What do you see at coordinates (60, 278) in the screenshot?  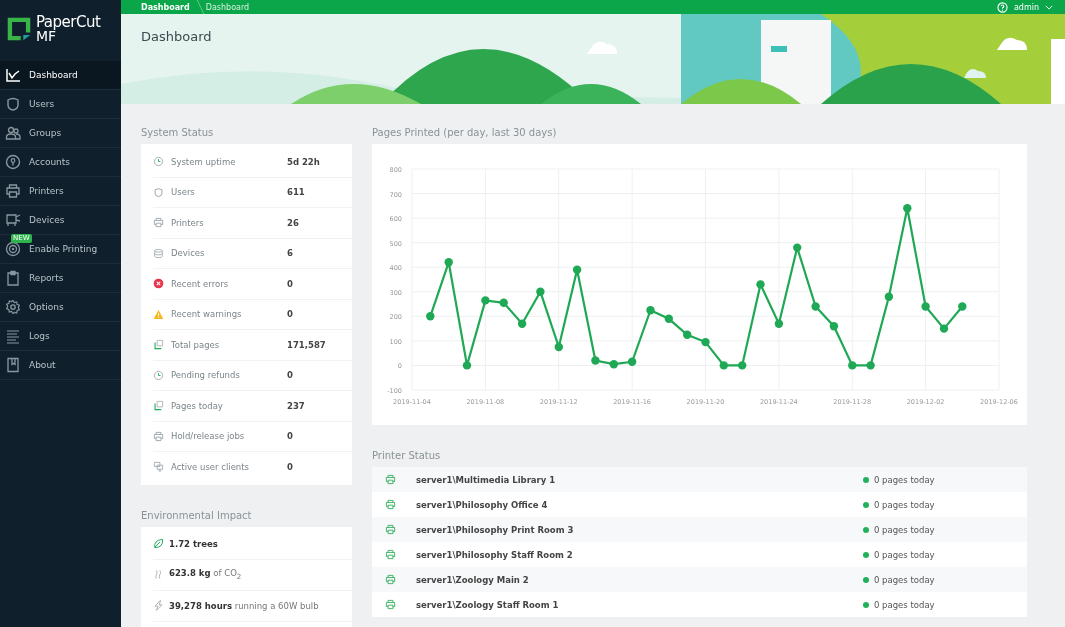 I see `sidebar-item: Reports` at bounding box center [60, 278].